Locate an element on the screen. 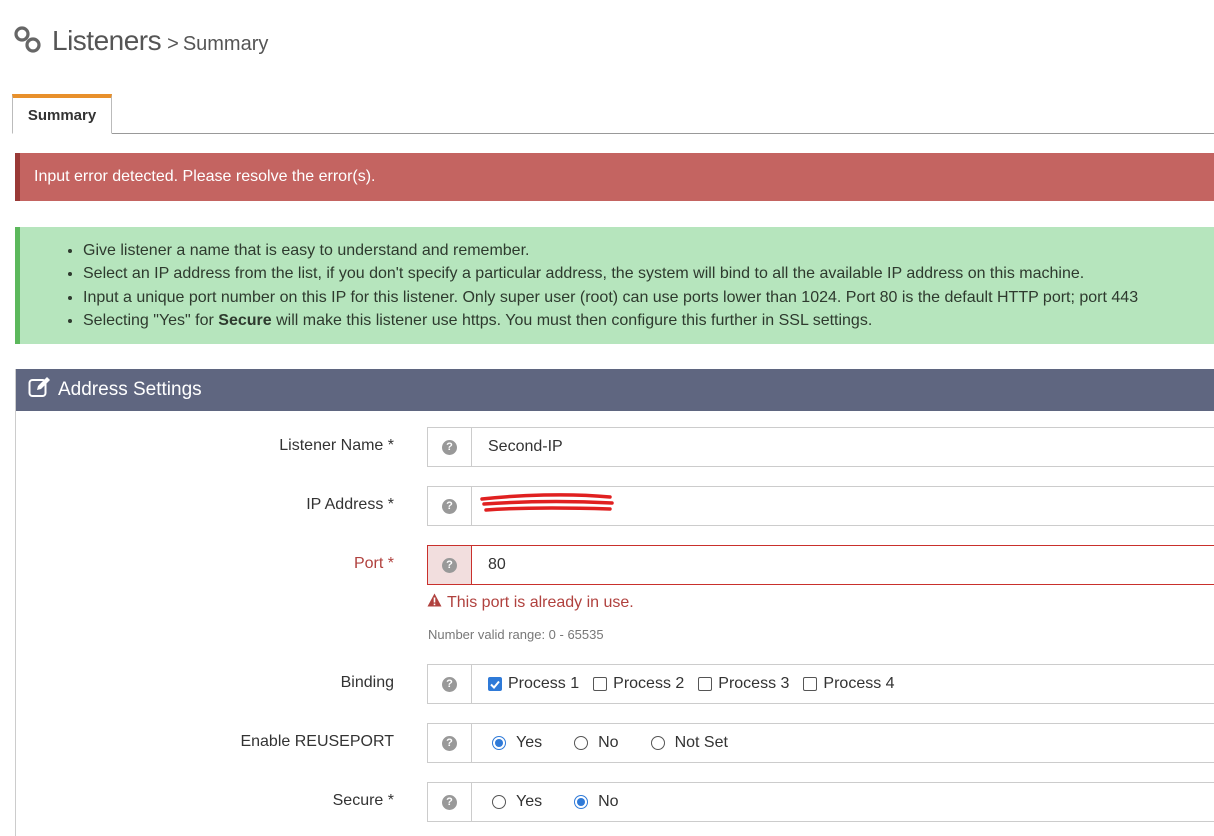 This screenshot has width=1214, height=836. port-label: Port * is located at coordinates (373, 563).